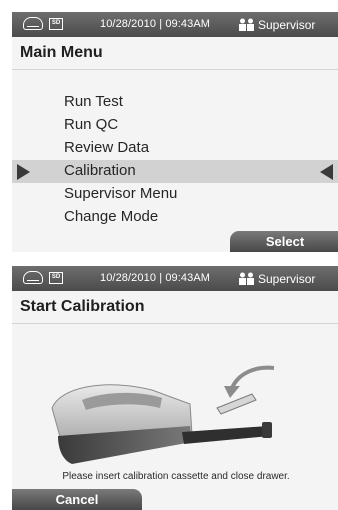 Image resolution: width=338 pixels, height=510 pixels. I want to click on analyzer-insert-cassette-illustration, so click(163, 414).